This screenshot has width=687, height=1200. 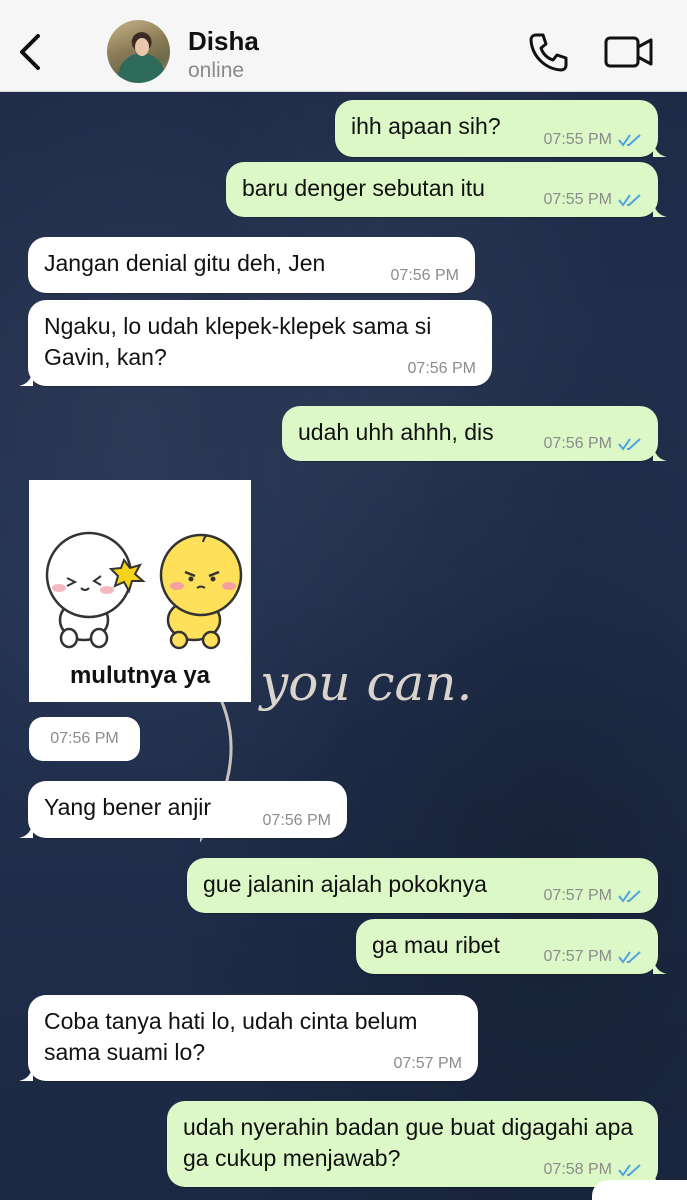 I want to click on sticker-time: 07:56 PM, so click(x=84, y=739).